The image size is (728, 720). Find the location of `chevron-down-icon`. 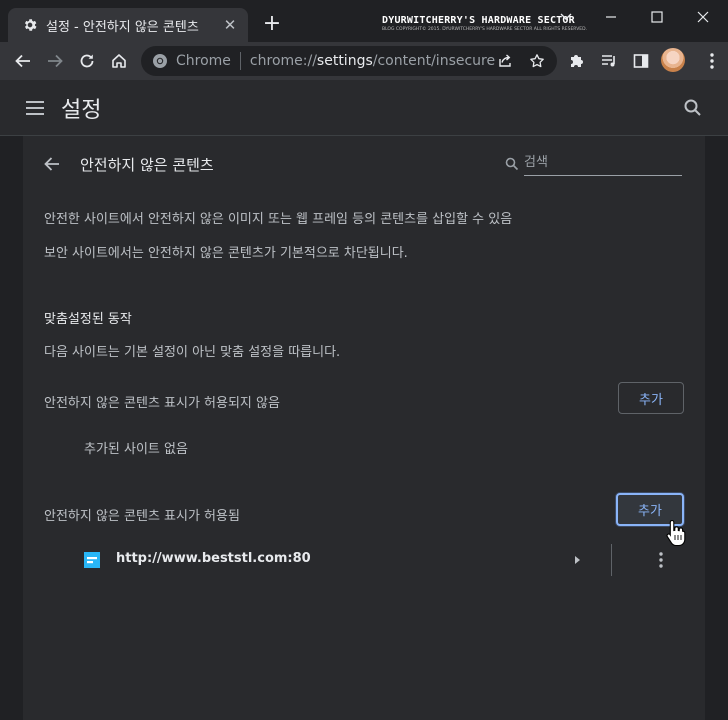

chevron-down-icon is located at coordinates (566, 16).